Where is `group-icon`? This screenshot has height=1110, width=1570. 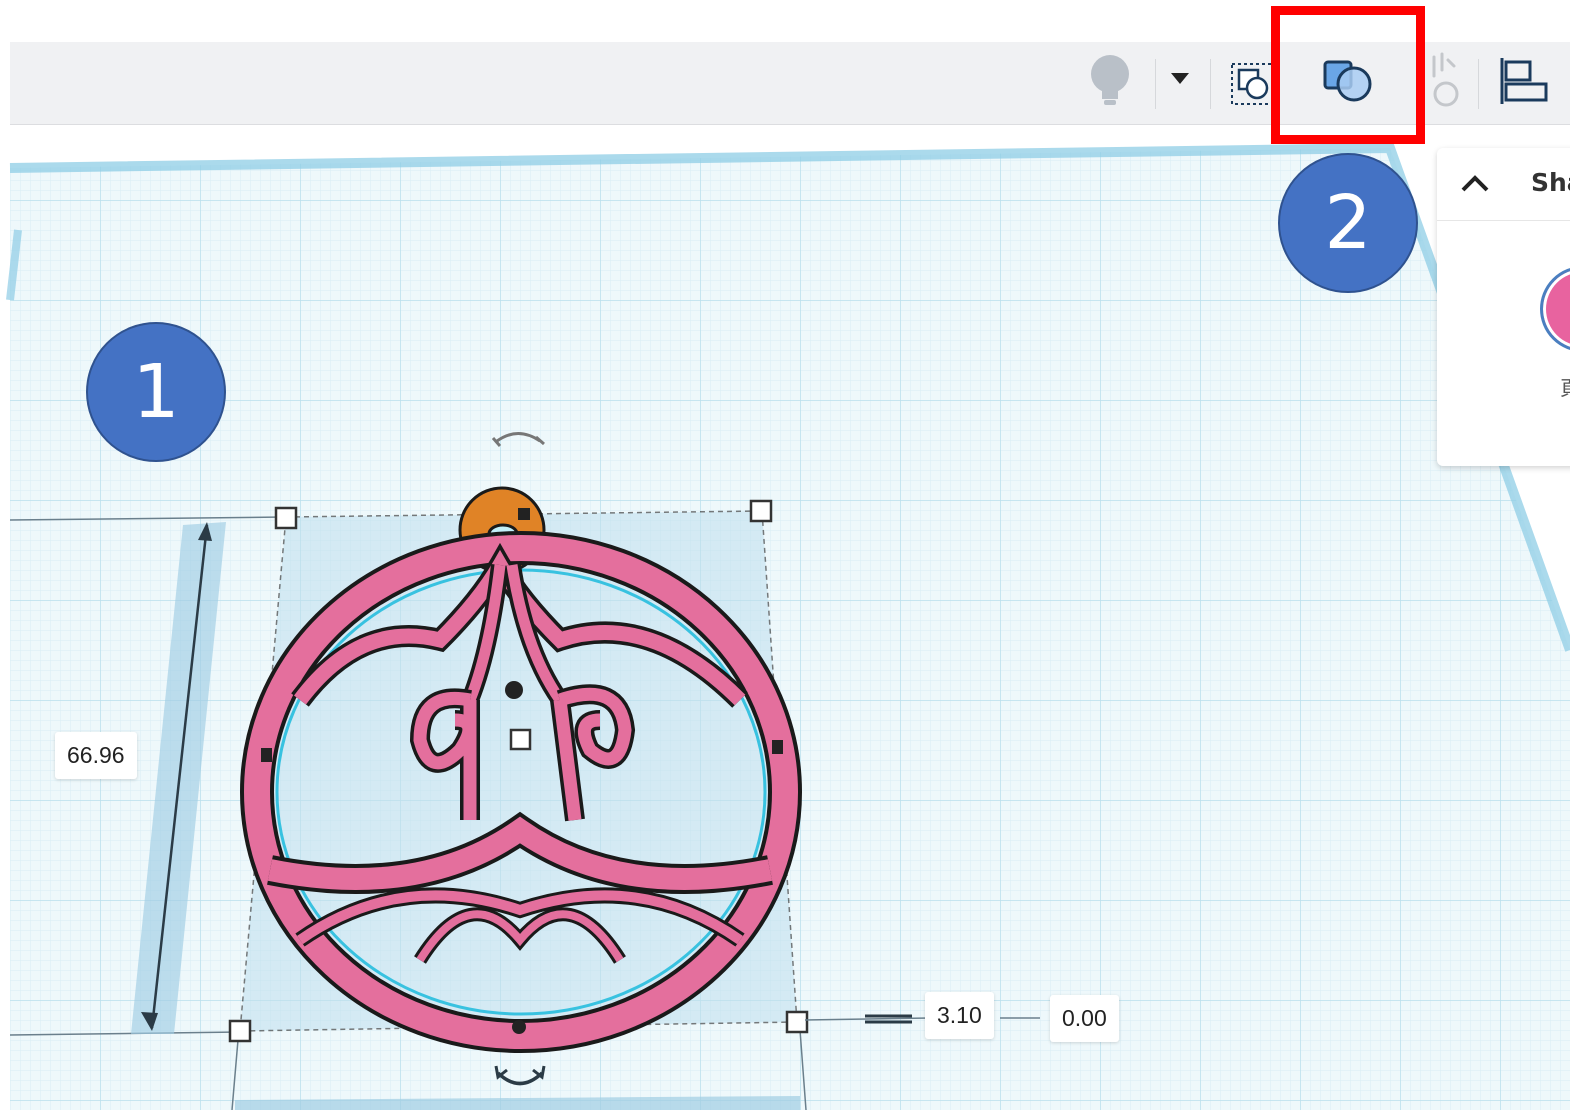
group-icon is located at coordinates (1252, 84).